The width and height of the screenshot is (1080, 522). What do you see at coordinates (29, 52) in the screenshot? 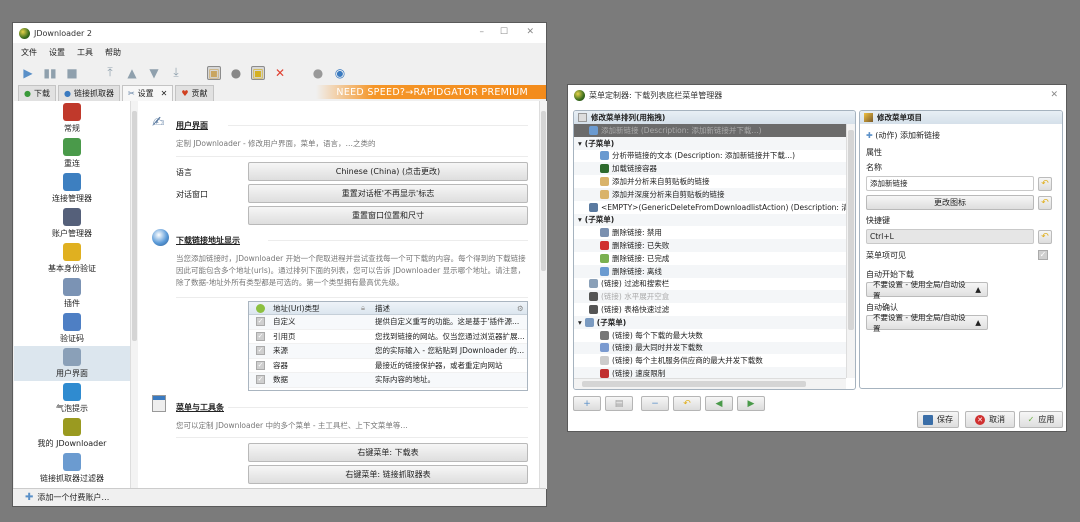
I see `menu-file: 文件` at bounding box center [29, 52].